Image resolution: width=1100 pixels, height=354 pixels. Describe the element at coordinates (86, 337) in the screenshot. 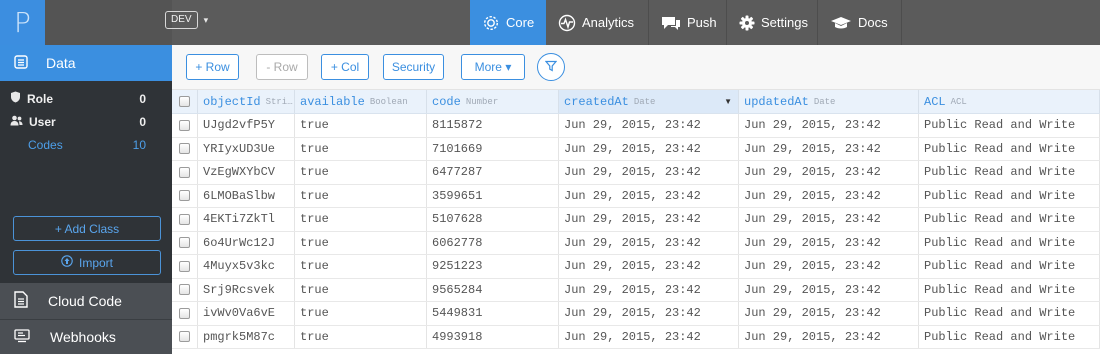

I see `sidebar-item-webhooks: Webhooks` at that location.